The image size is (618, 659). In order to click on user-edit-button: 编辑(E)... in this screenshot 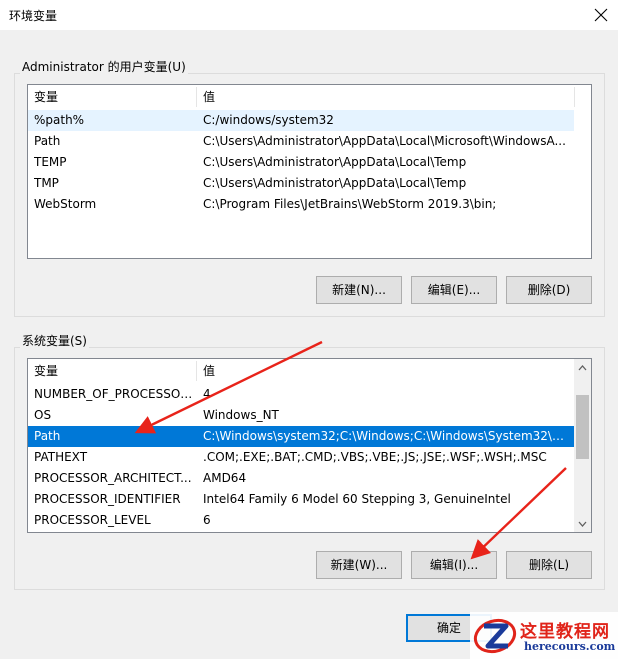, I will do `click(454, 290)`.